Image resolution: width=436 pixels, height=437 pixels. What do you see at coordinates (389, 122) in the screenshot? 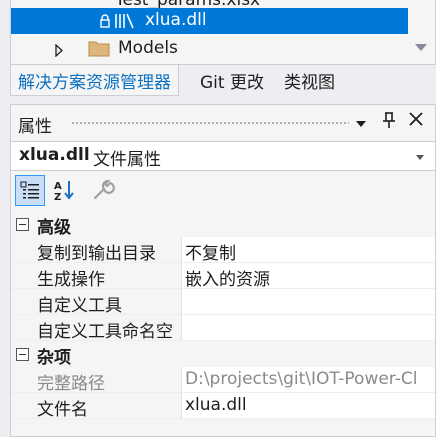
I see `pin-icon` at bounding box center [389, 122].